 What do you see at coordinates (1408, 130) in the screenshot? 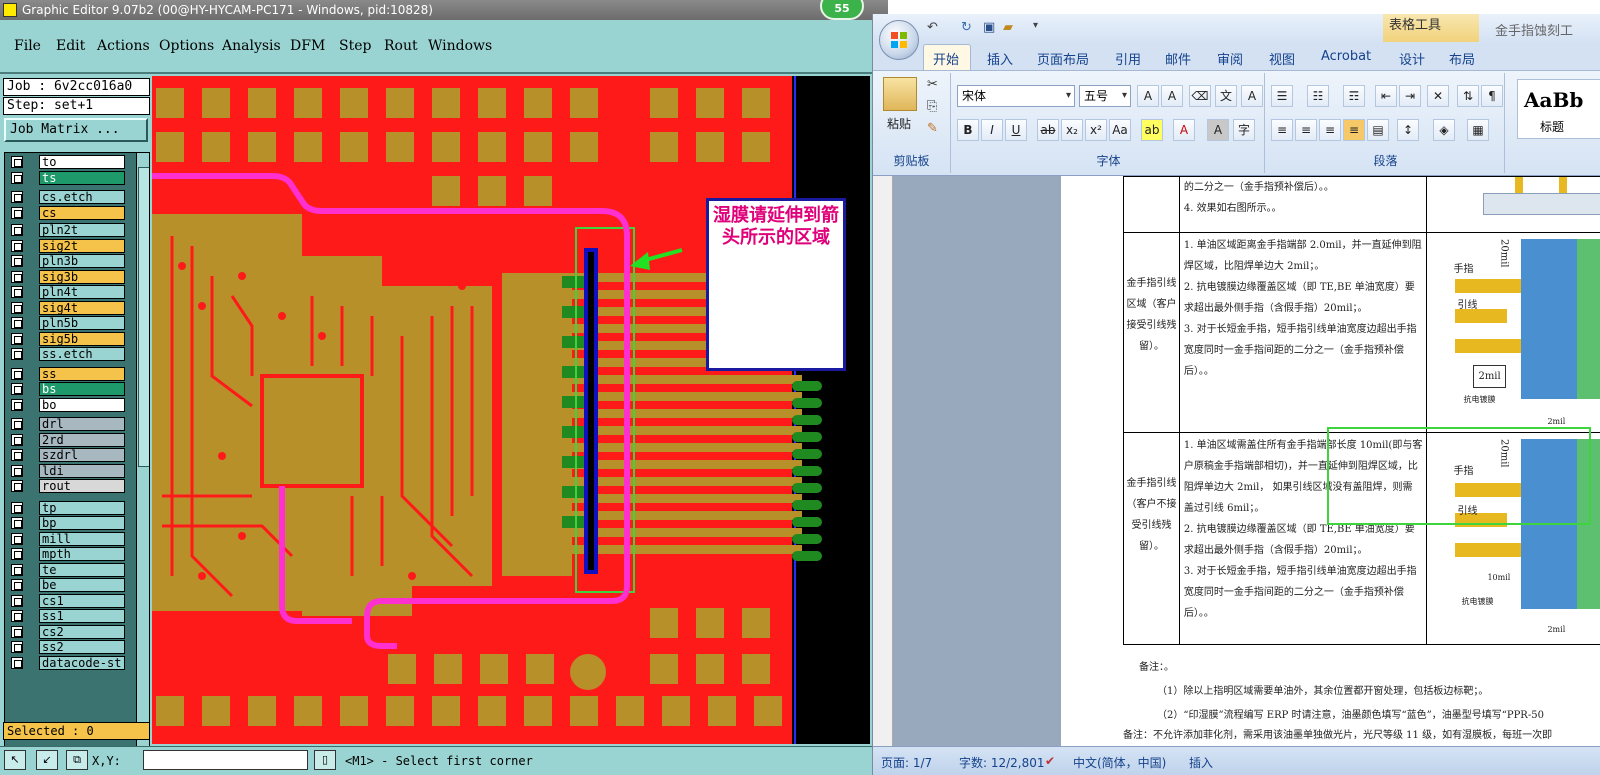
I see `line-spacing-icon: ↕` at bounding box center [1408, 130].